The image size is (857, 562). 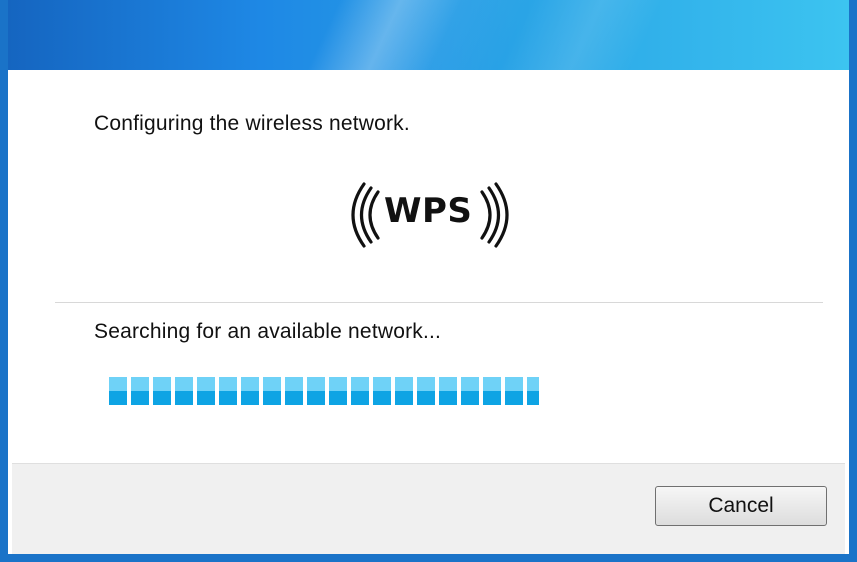 I want to click on progress-bar, so click(x=329, y=391).